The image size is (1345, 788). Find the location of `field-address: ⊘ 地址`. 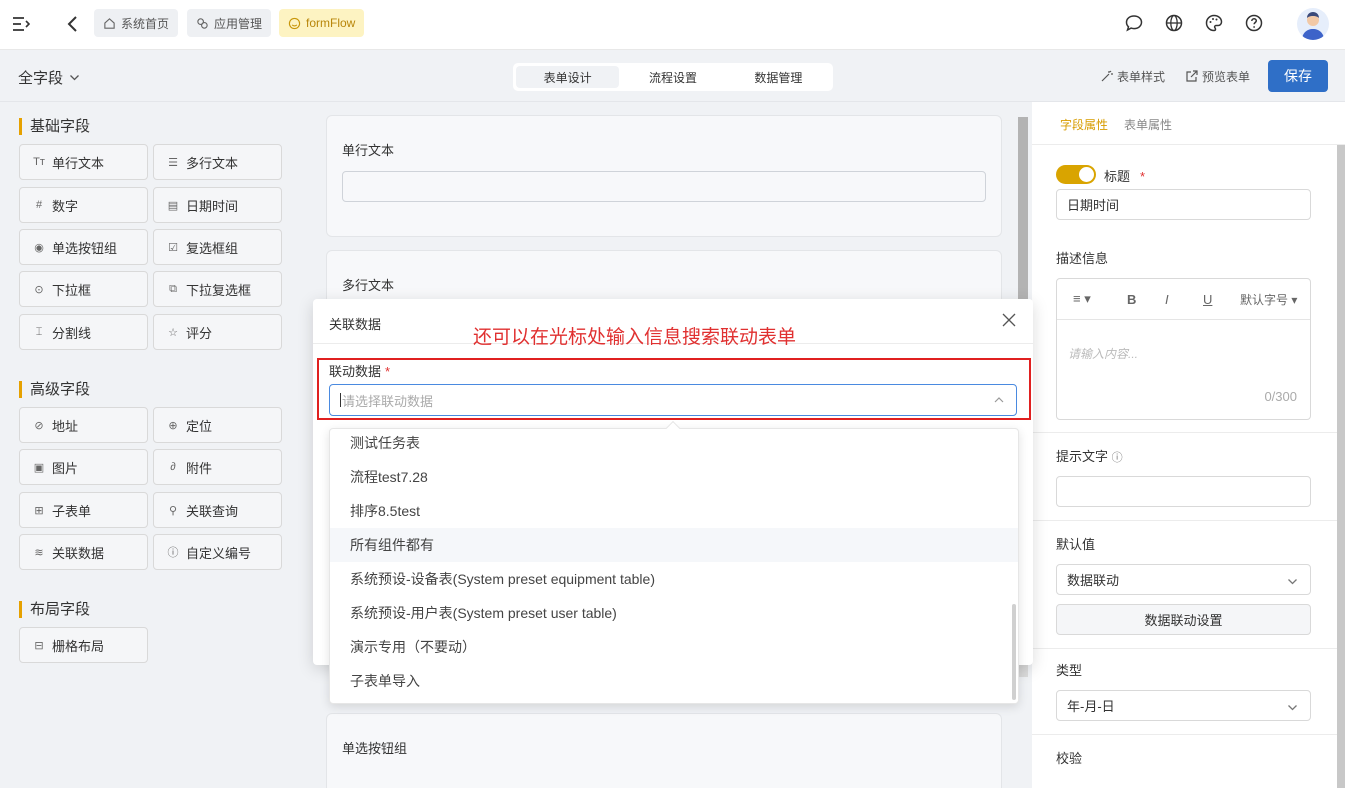

field-address: ⊘ 地址 is located at coordinates (83, 425).